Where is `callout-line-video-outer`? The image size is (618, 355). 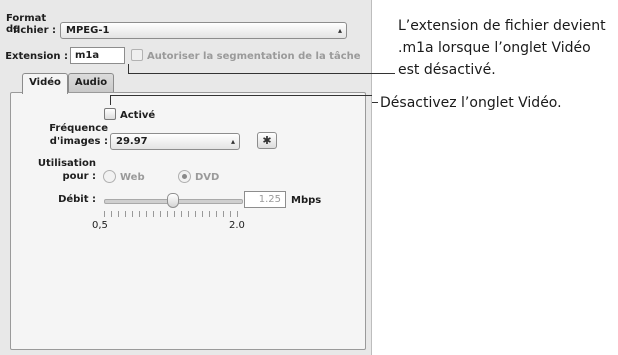
callout-line-video-outer is located at coordinates (375, 102).